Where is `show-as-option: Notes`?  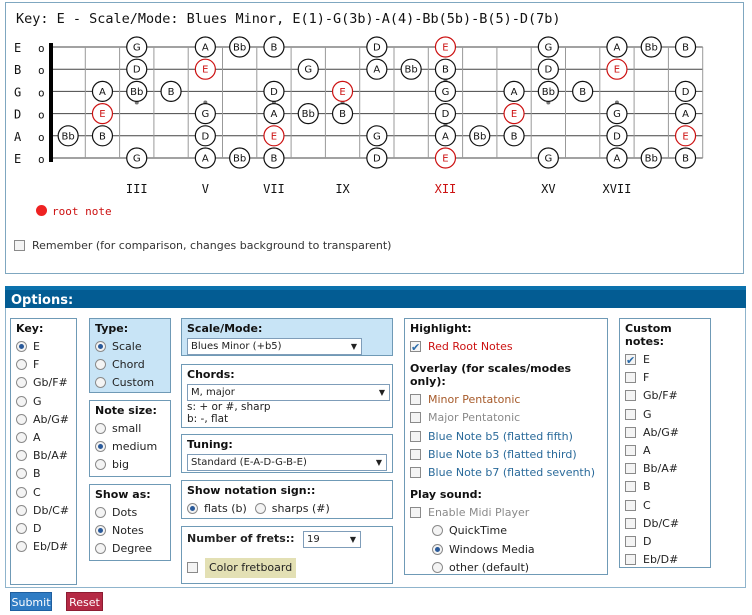
show-as-option: Notes is located at coordinates (130, 531).